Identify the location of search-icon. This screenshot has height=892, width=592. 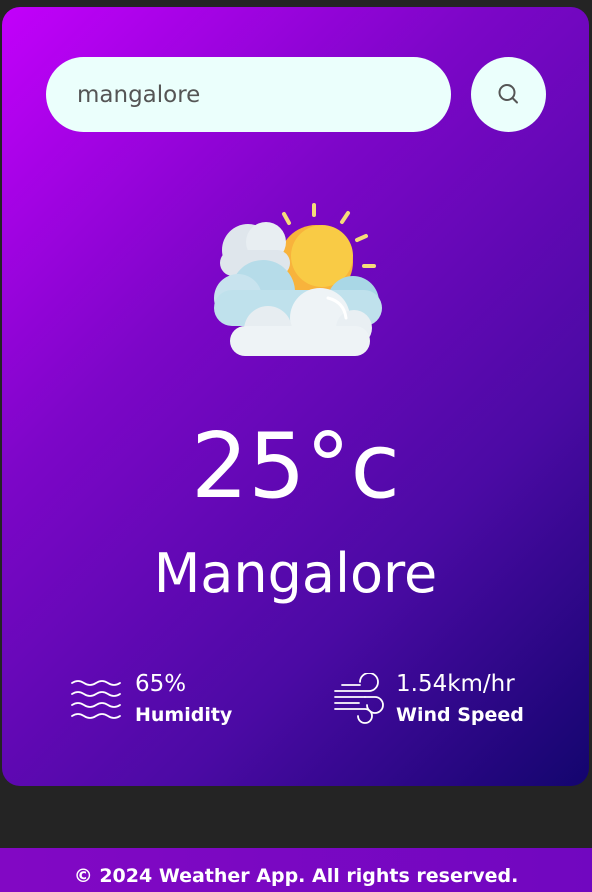
(508, 93).